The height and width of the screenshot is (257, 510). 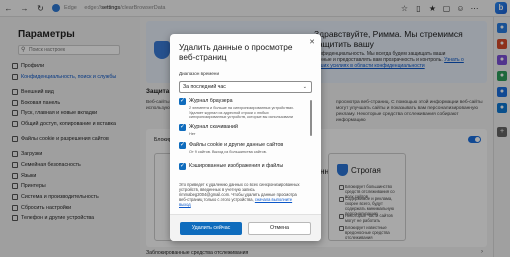 I want to click on time-range-label: Диапазон времени, so click(x=199, y=73).